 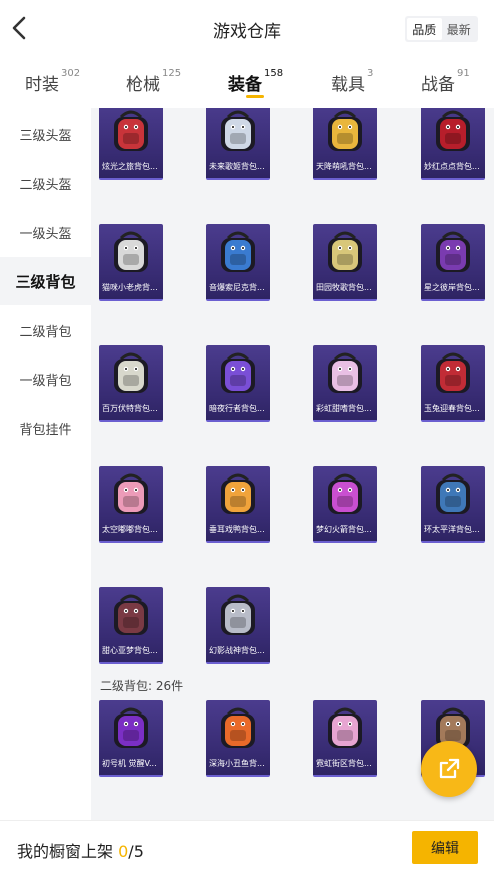 What do you see at coordinates (45, 183) in the screenshot?
I see `sidebar-item-lv2-helmet: 二级头盔` at bounding box center [45, 183].